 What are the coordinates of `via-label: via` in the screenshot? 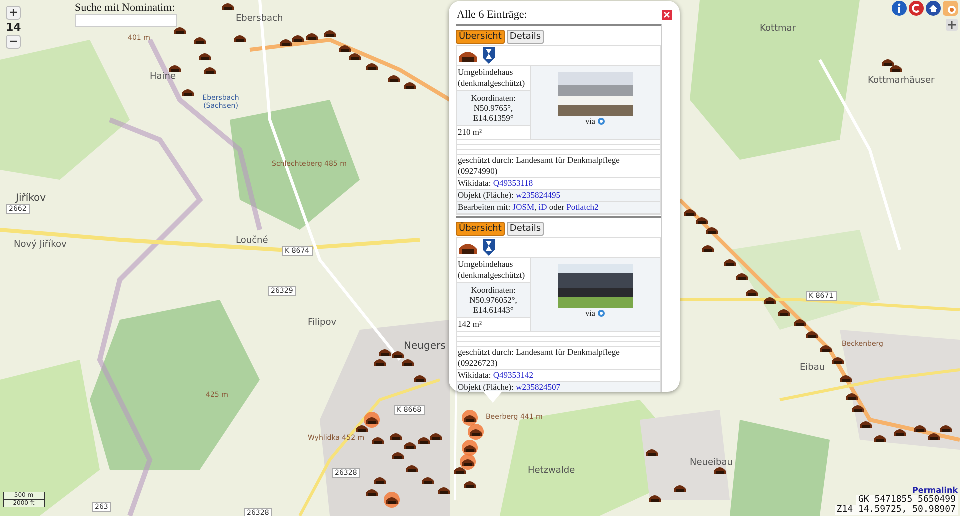 It's located at (591, 313).